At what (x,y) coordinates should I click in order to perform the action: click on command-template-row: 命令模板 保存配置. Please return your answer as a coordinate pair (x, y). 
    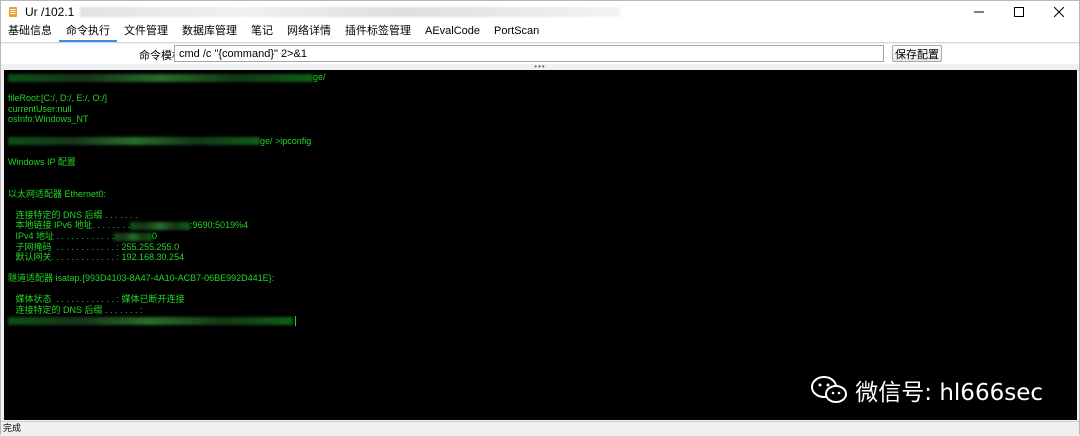
    Looking at the image, I should click on (540, 54).